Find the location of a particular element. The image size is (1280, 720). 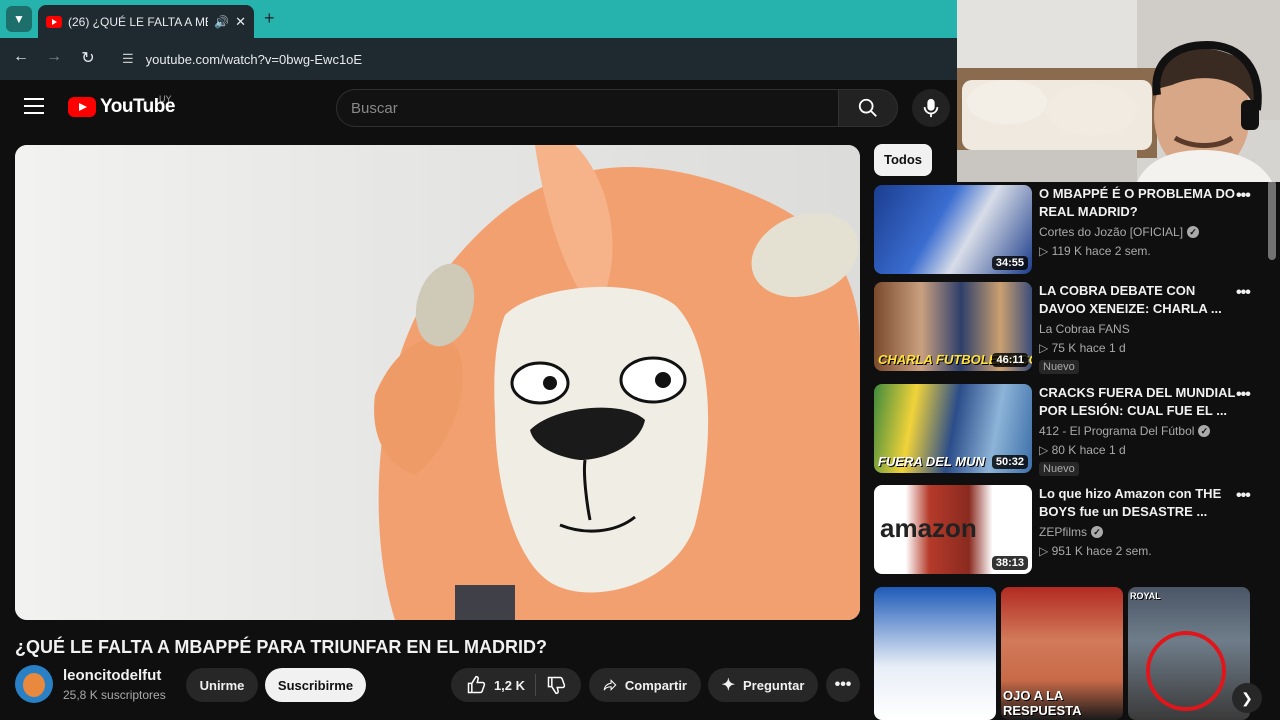

recommendation-channel: 412 - El Programa Del Fútbol ✓ is located at coordinates (1125, 431).